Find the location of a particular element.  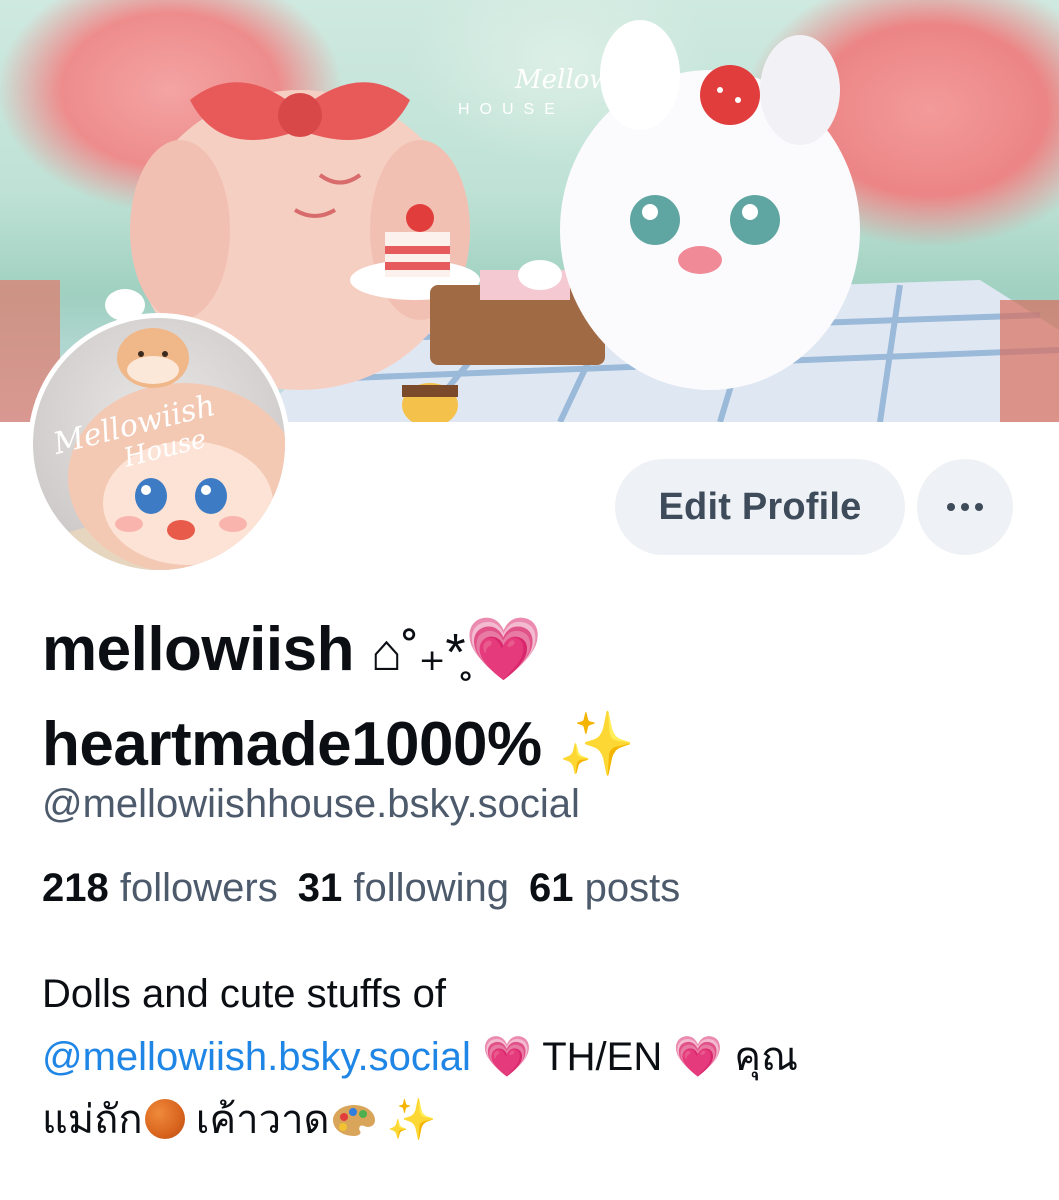

following-link: 31 following is located at coordinates (403, 888).